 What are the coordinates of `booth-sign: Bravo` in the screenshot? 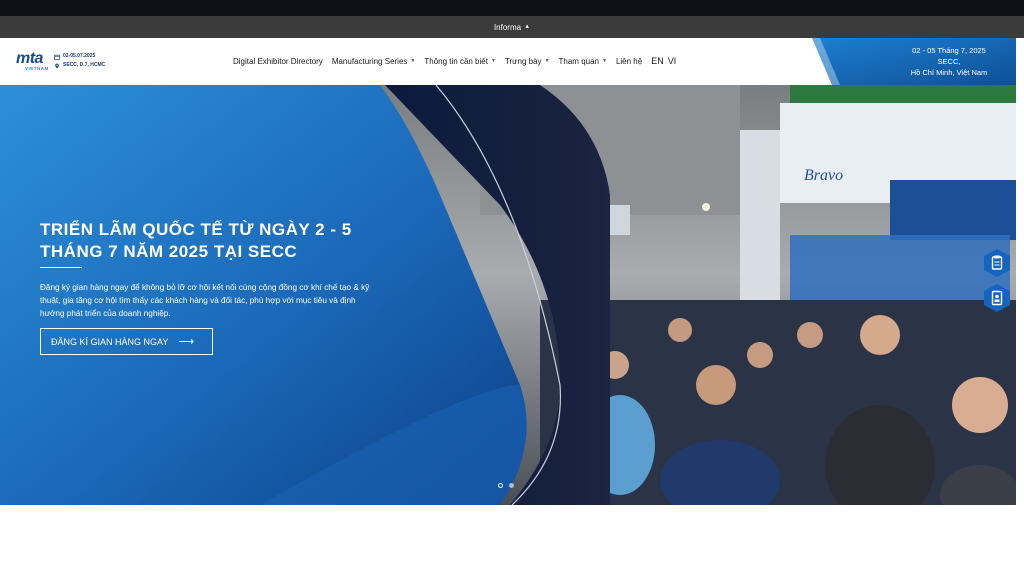 It's located at (823, 175).